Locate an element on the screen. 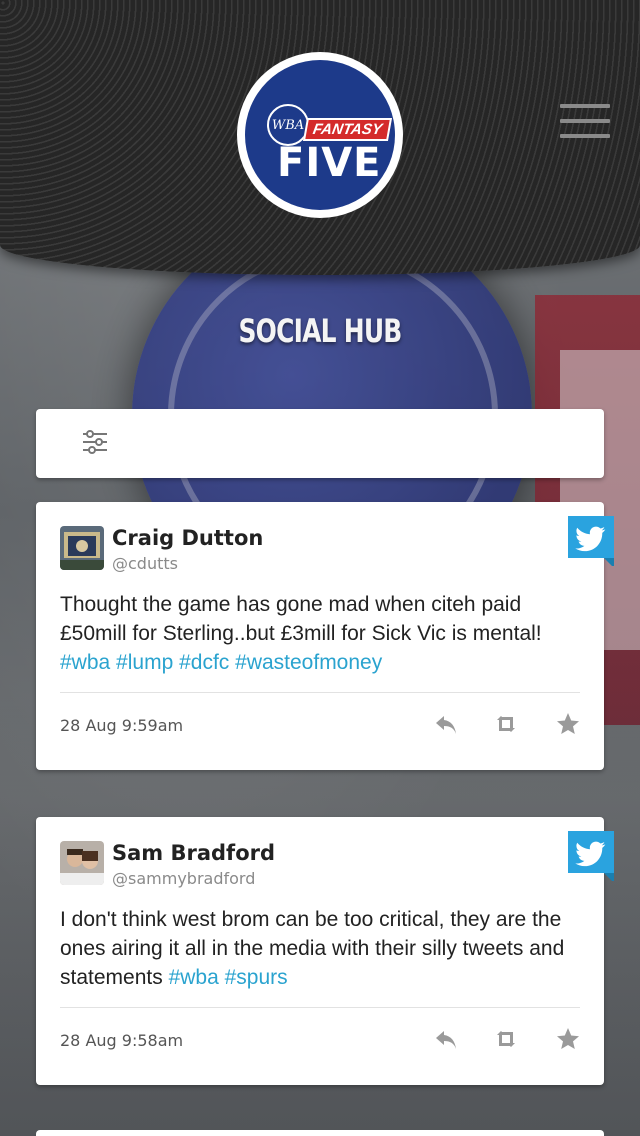 This screenshot has height=1136, width=640. tweet-timestamp: 28 Aug 9:58am is located at coordinates (122, 1040).